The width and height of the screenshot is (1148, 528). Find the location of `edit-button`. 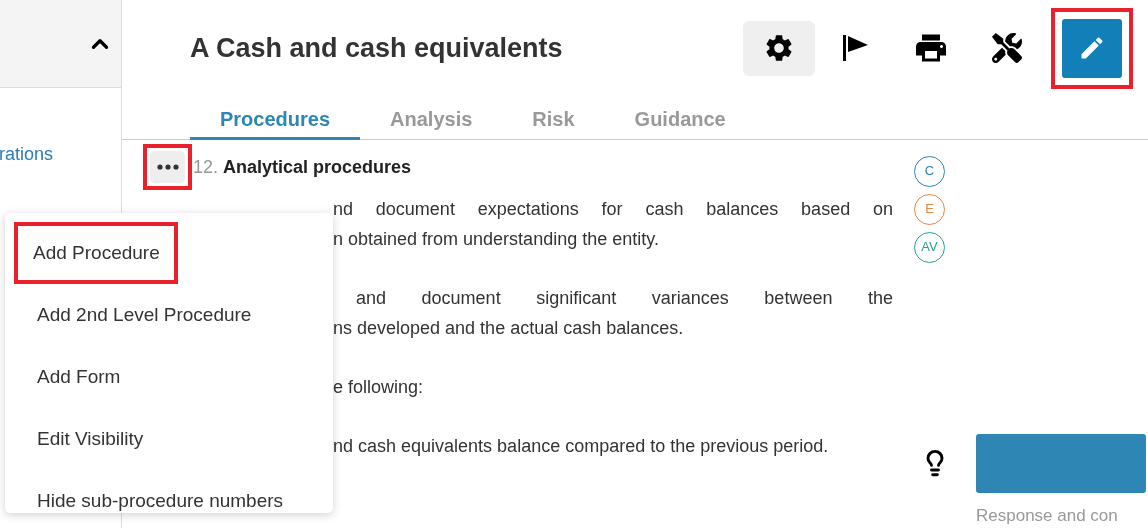

edit-button is located at coordinates (1092, 48).